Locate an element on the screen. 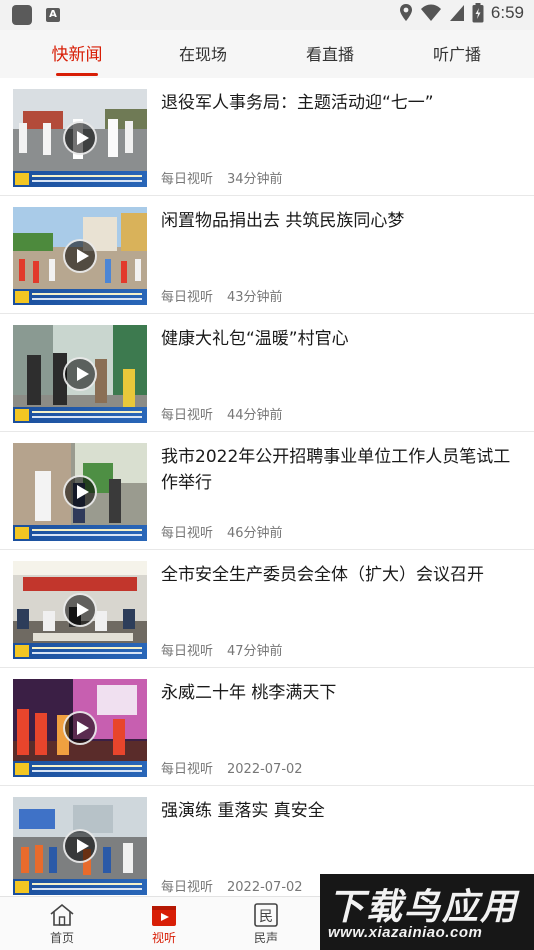  news-item: 闲置物品捐出去 共筑民族同心梦 每日视听 43分钟前 is located at coordinates (267, 255).